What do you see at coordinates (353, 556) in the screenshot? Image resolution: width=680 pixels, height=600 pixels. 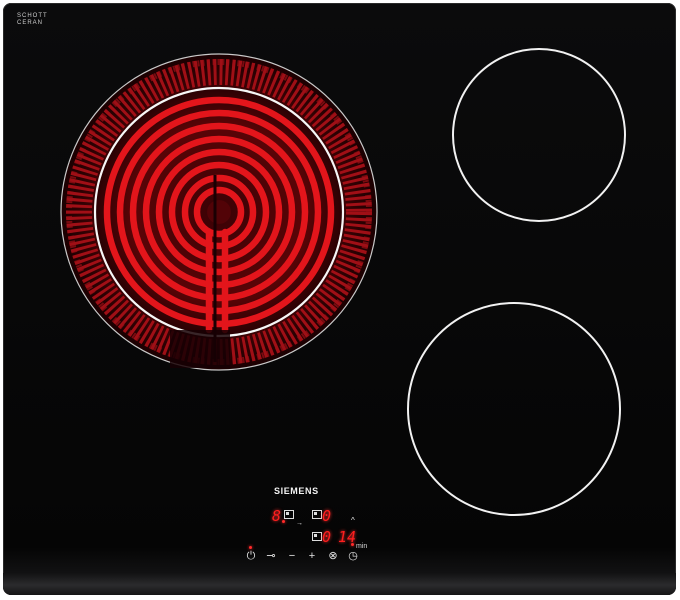 I see `timer-button: ◷` at bounding box center [353, 556].